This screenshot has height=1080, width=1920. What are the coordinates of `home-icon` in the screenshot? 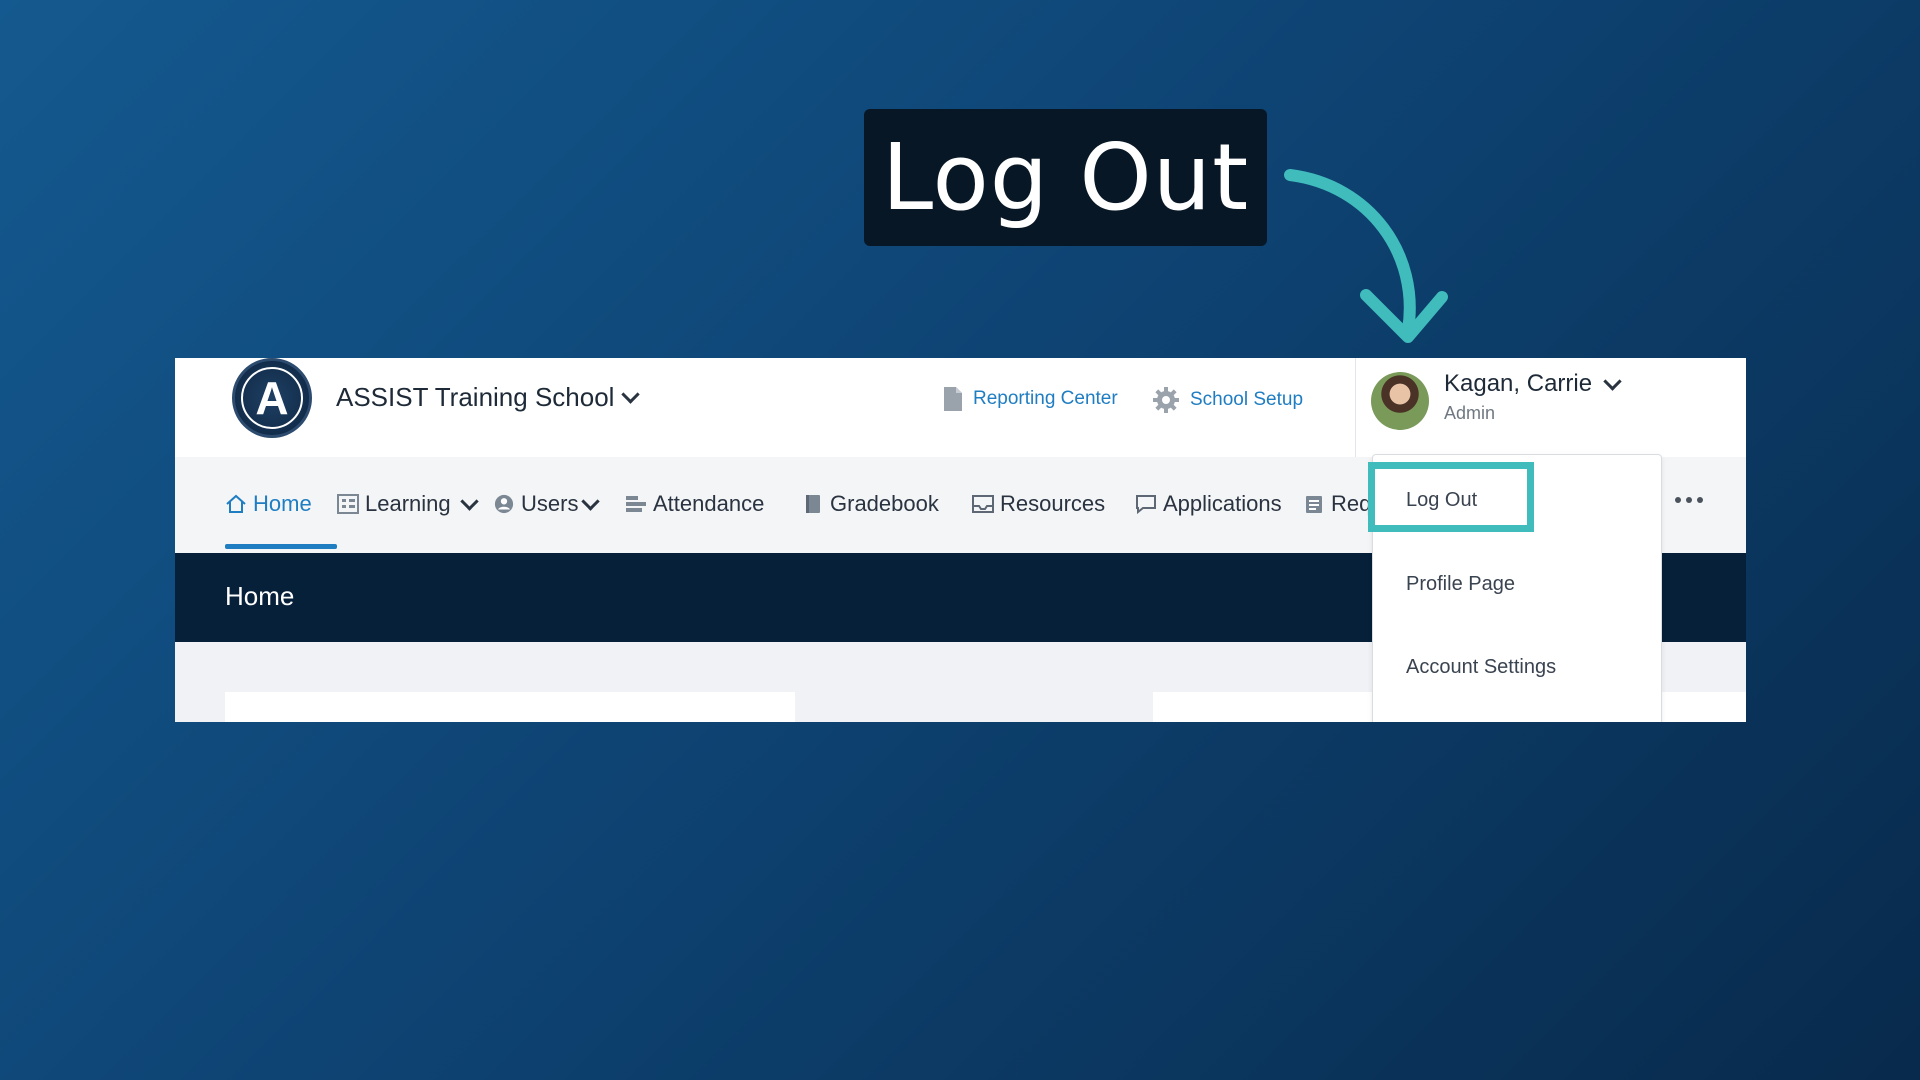 It's located at (236, 503).